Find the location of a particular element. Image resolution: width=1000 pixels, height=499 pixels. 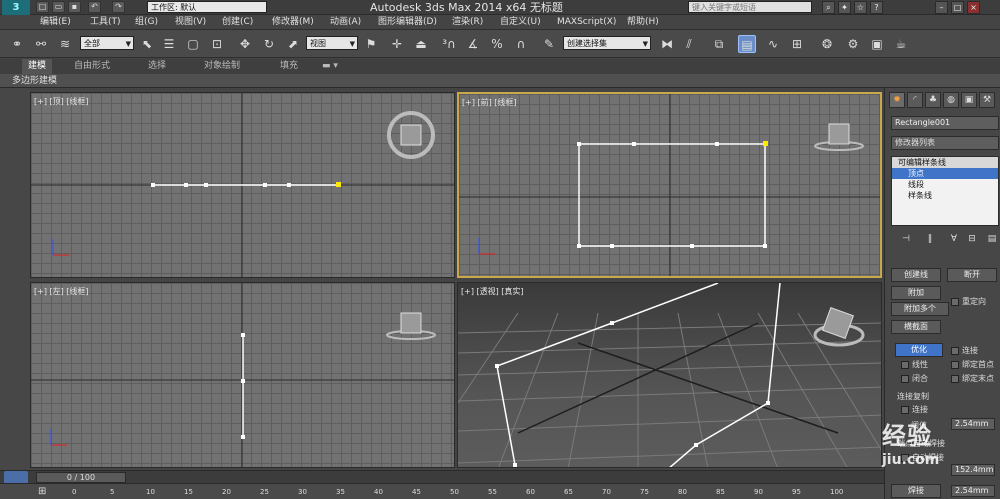

select-manipulate-icon: ✛ is located at coordinates (397, 44).